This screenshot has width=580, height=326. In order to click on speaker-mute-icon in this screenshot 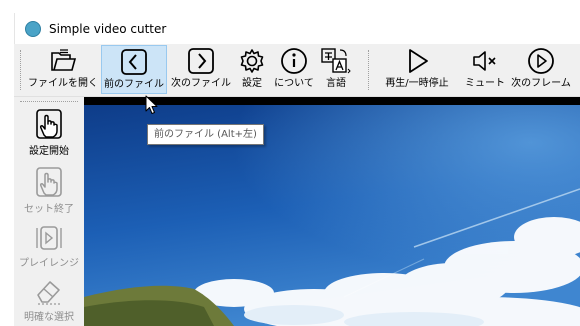, I will do `click(485, 61)`.